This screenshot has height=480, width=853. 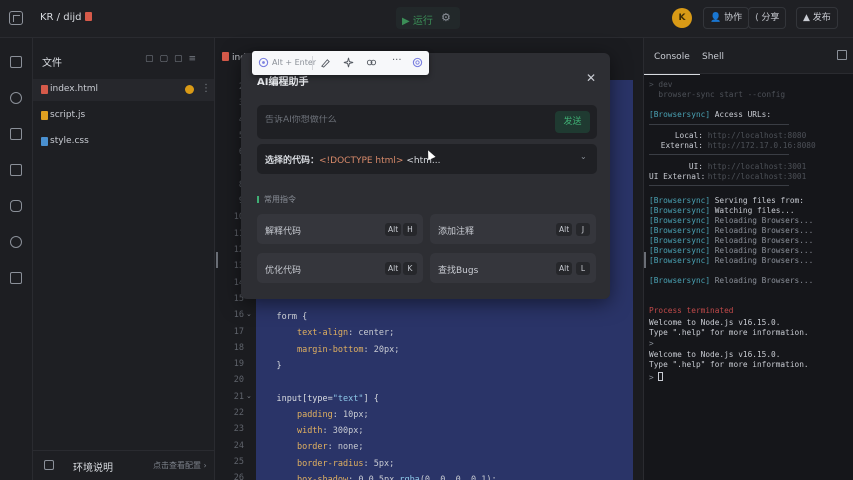 I want to click on code-line: width: 300px;, so click(x=310, y=431).